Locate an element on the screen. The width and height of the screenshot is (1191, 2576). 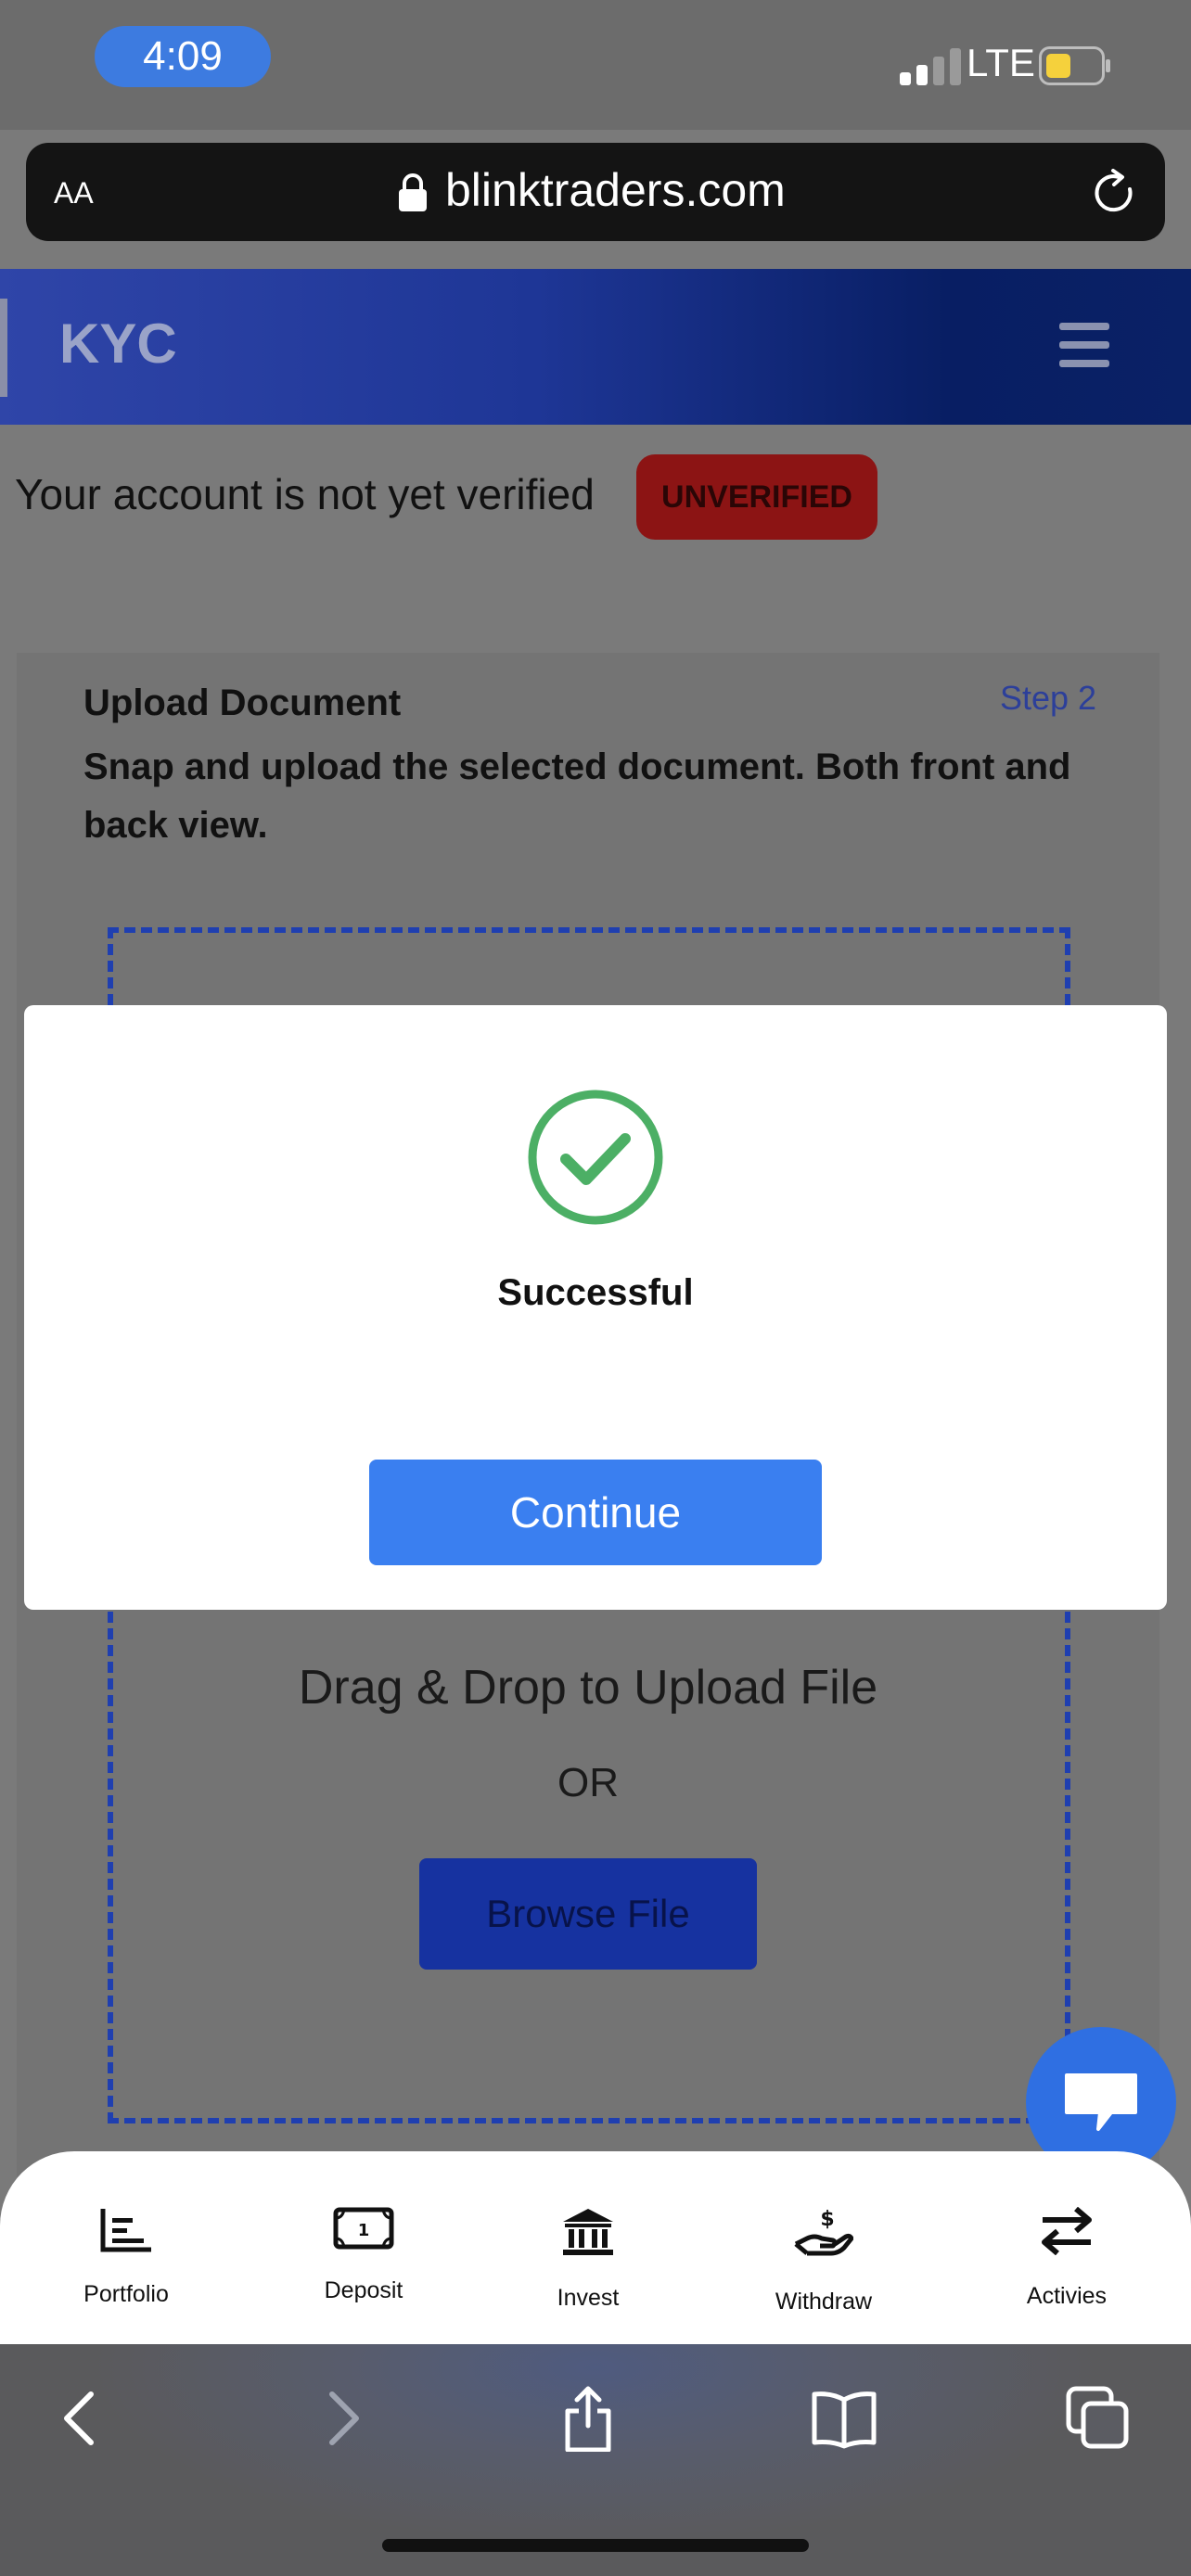
chart-icon is located at coordinates (126, 2231).